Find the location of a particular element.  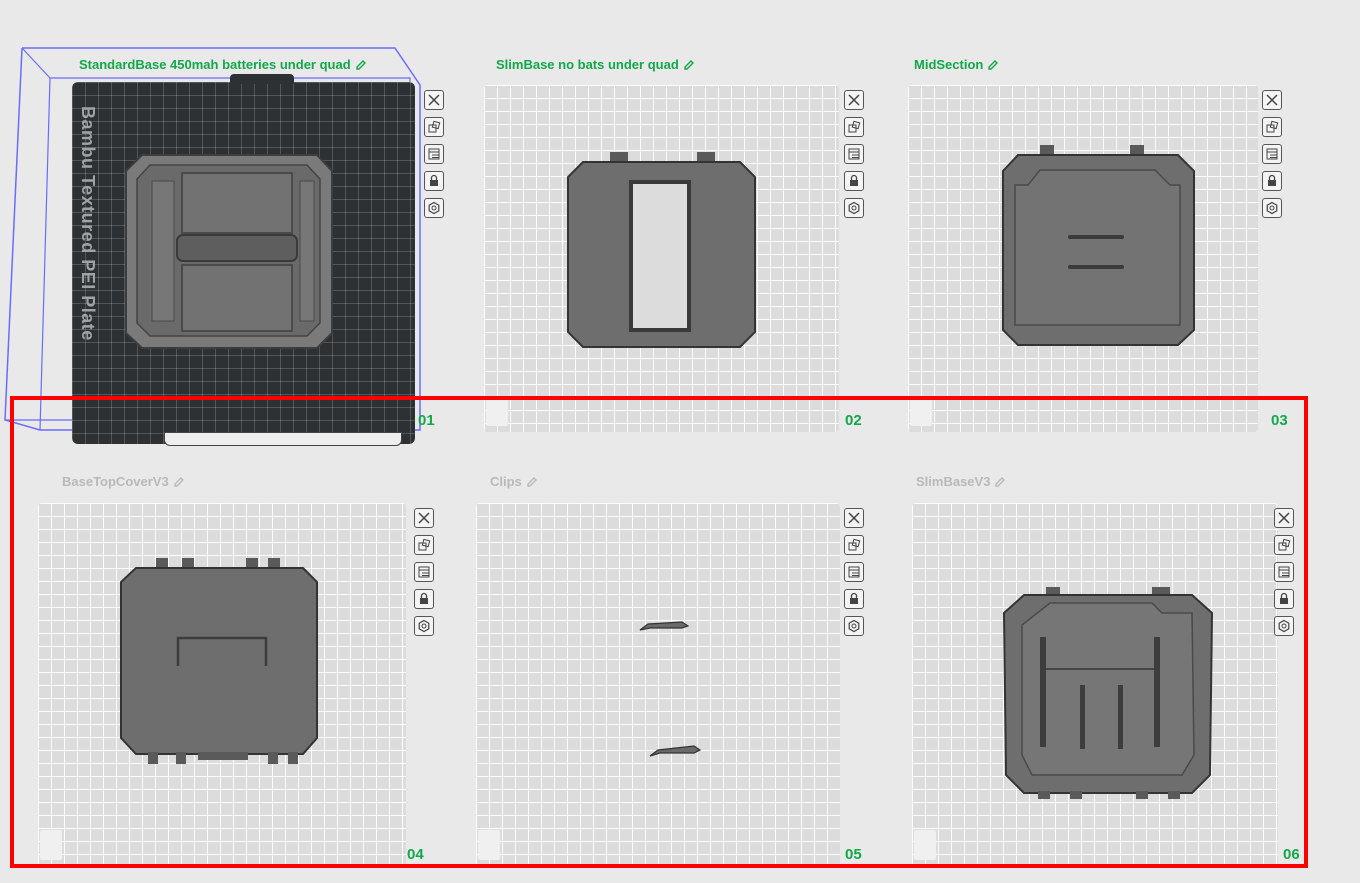

bed-label: Bambu Textured PEI Plate is located at coordinates (88, 223).